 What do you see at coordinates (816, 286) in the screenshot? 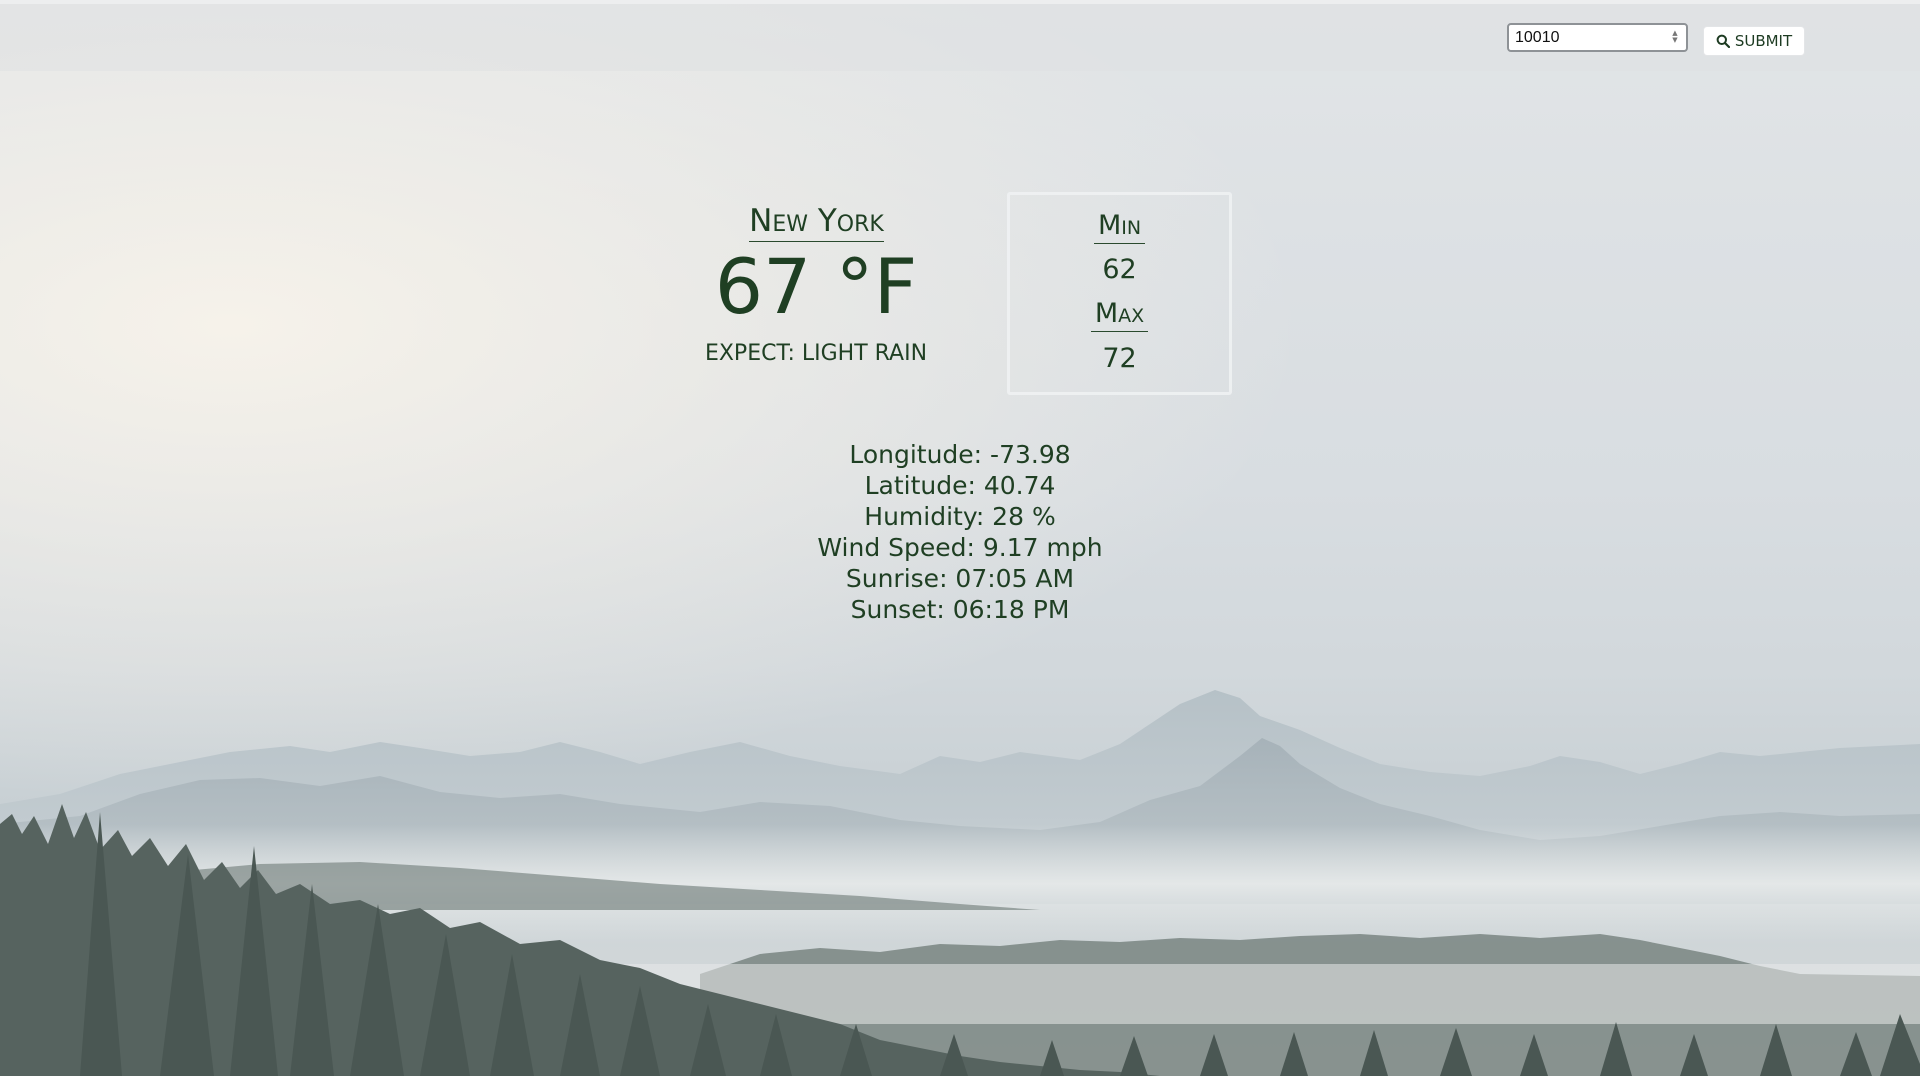
I see `current-temperature: 67 °F` at bounding box center [816, 286].